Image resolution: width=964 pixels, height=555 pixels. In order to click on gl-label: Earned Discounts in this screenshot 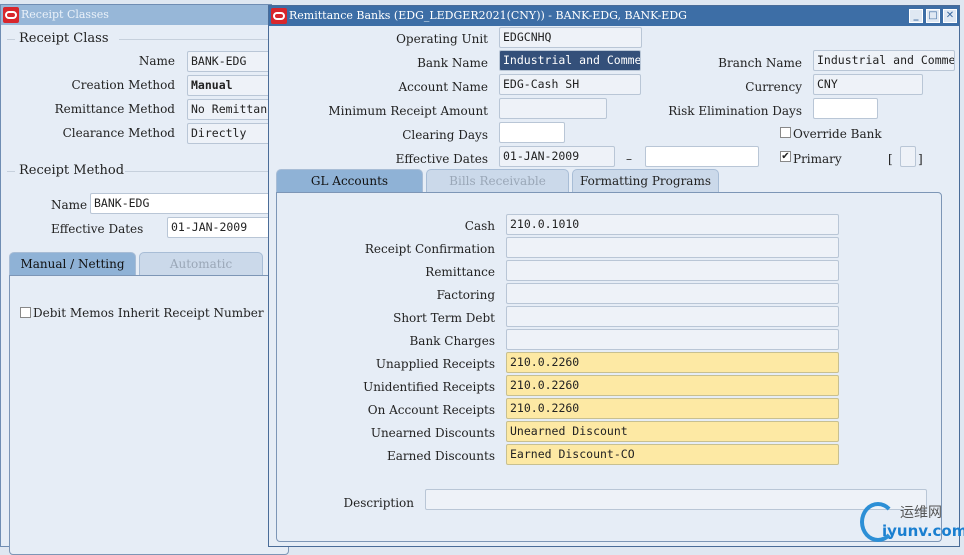, I will do `click(441, 456)`.